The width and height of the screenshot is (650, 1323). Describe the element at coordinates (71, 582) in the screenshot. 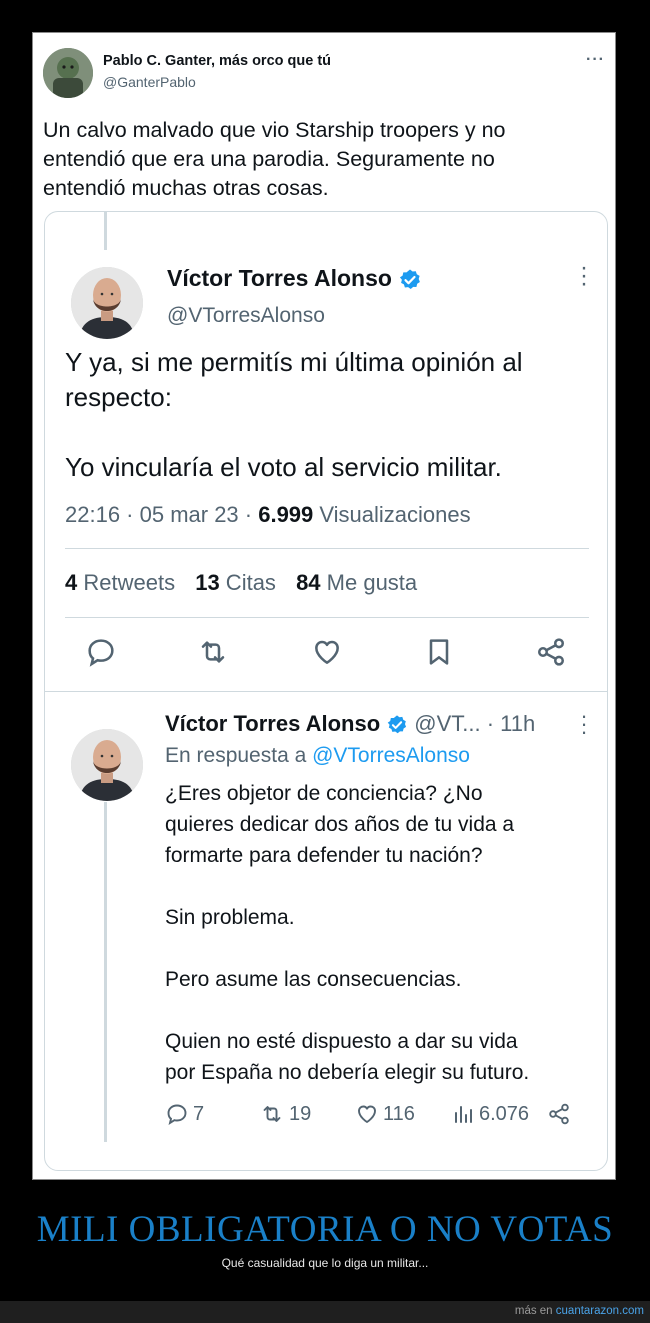

I see `retweets-count: 4` at that location.